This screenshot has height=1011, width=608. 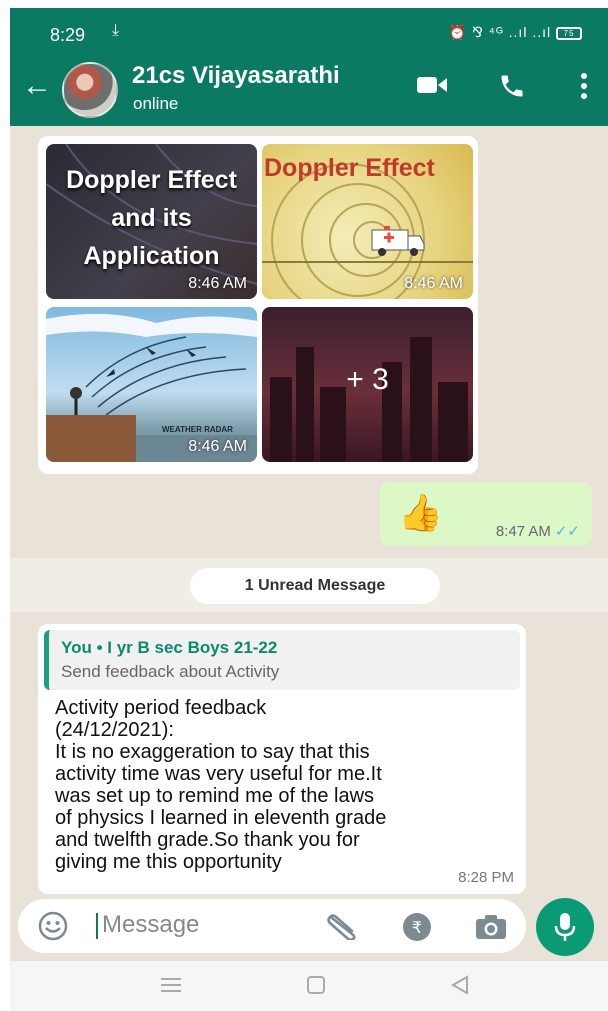 I want to click on download-icon: ⤓, so click(x=116, y=30).